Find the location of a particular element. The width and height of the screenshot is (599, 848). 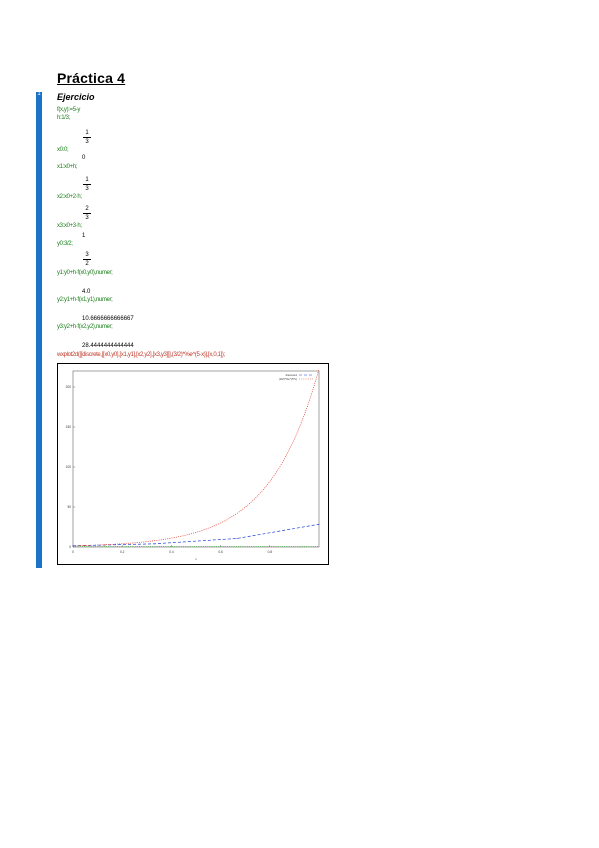

denominator: 2 is located at coordinates (87, 264).